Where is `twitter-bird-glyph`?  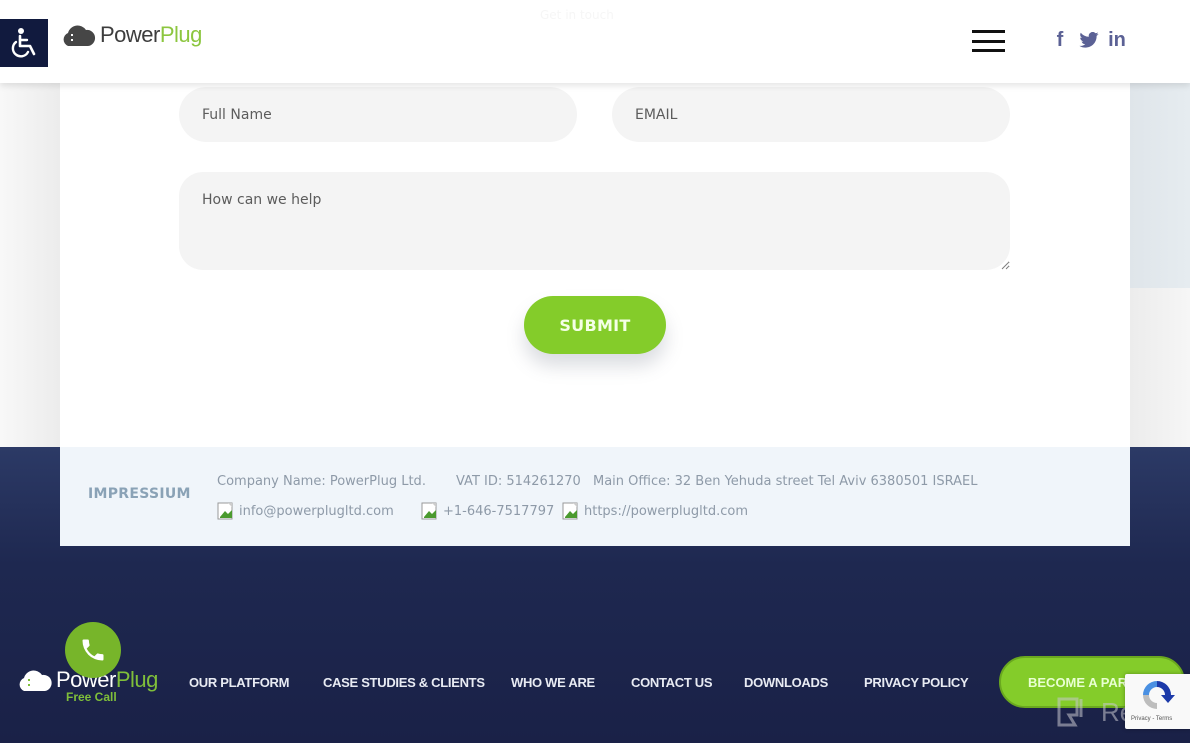
twitter-bird-glyph is located at coordinates (1089, 40).